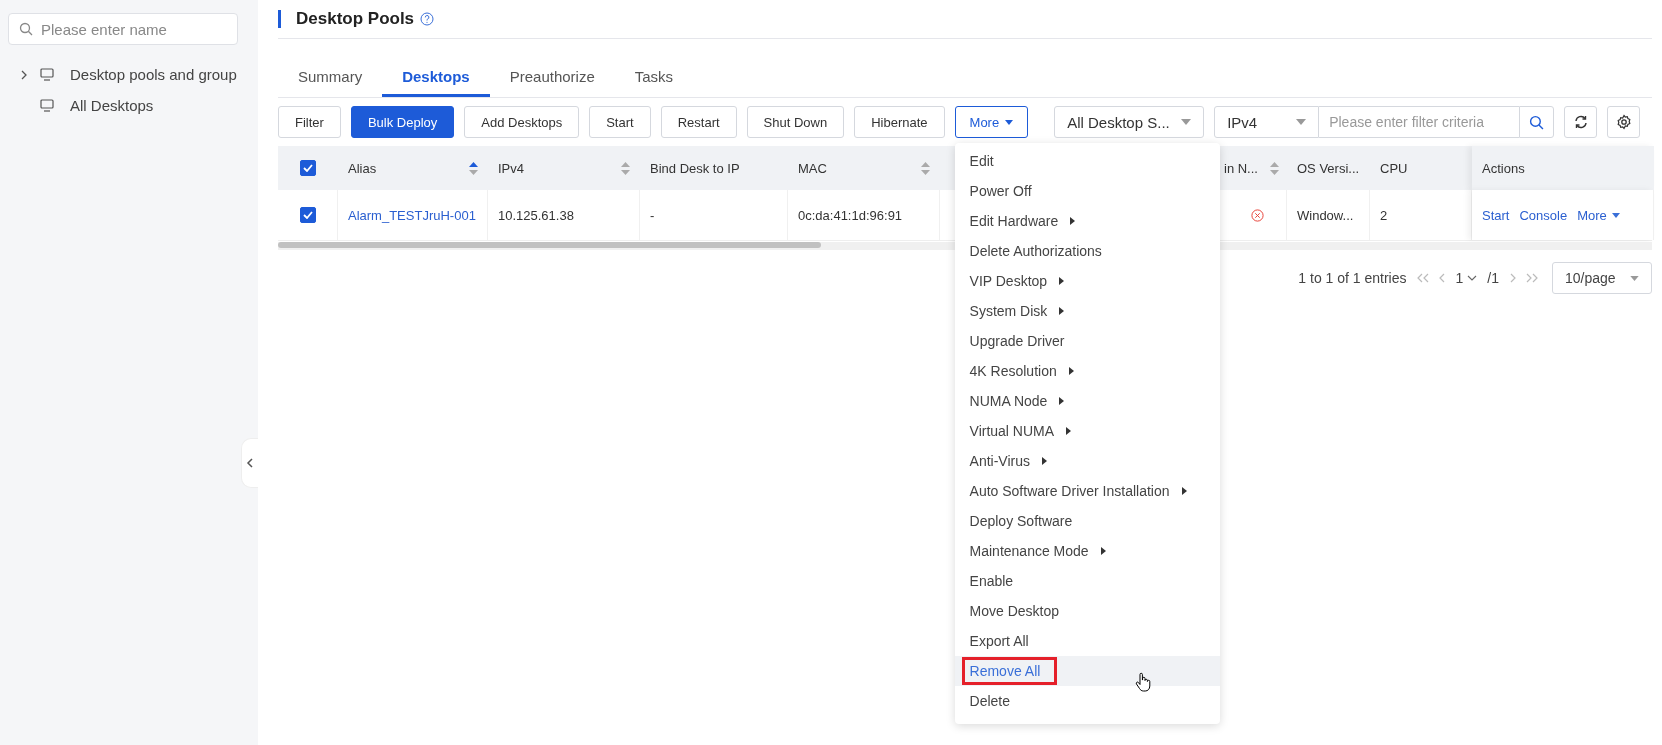 Image resolution: width=1662 pixels, height=745 pixels. Describe the element at coordinates (698, 122) in the screenshot. I see `toolbar-button: Restart` at that location.